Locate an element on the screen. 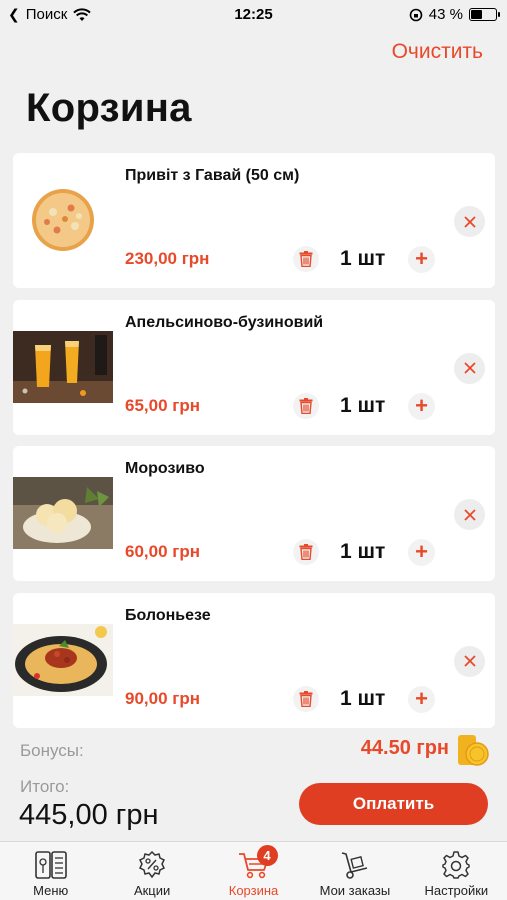 This screenshot has height=900, width=507. coins-icon is located at coordinates (473, 750).